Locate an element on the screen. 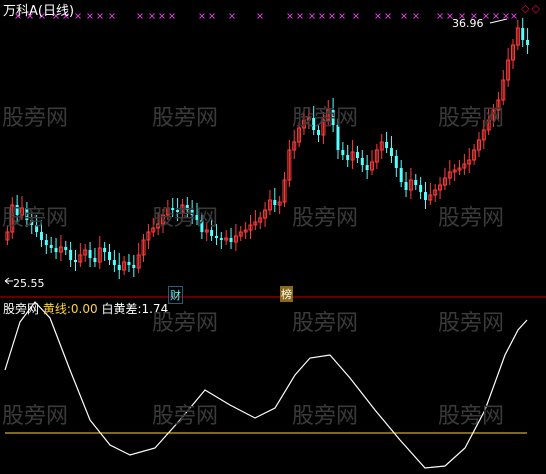 This screenshot has height=474, width=546. high-price-label: 36.96 is located at coordinates (468, 23).